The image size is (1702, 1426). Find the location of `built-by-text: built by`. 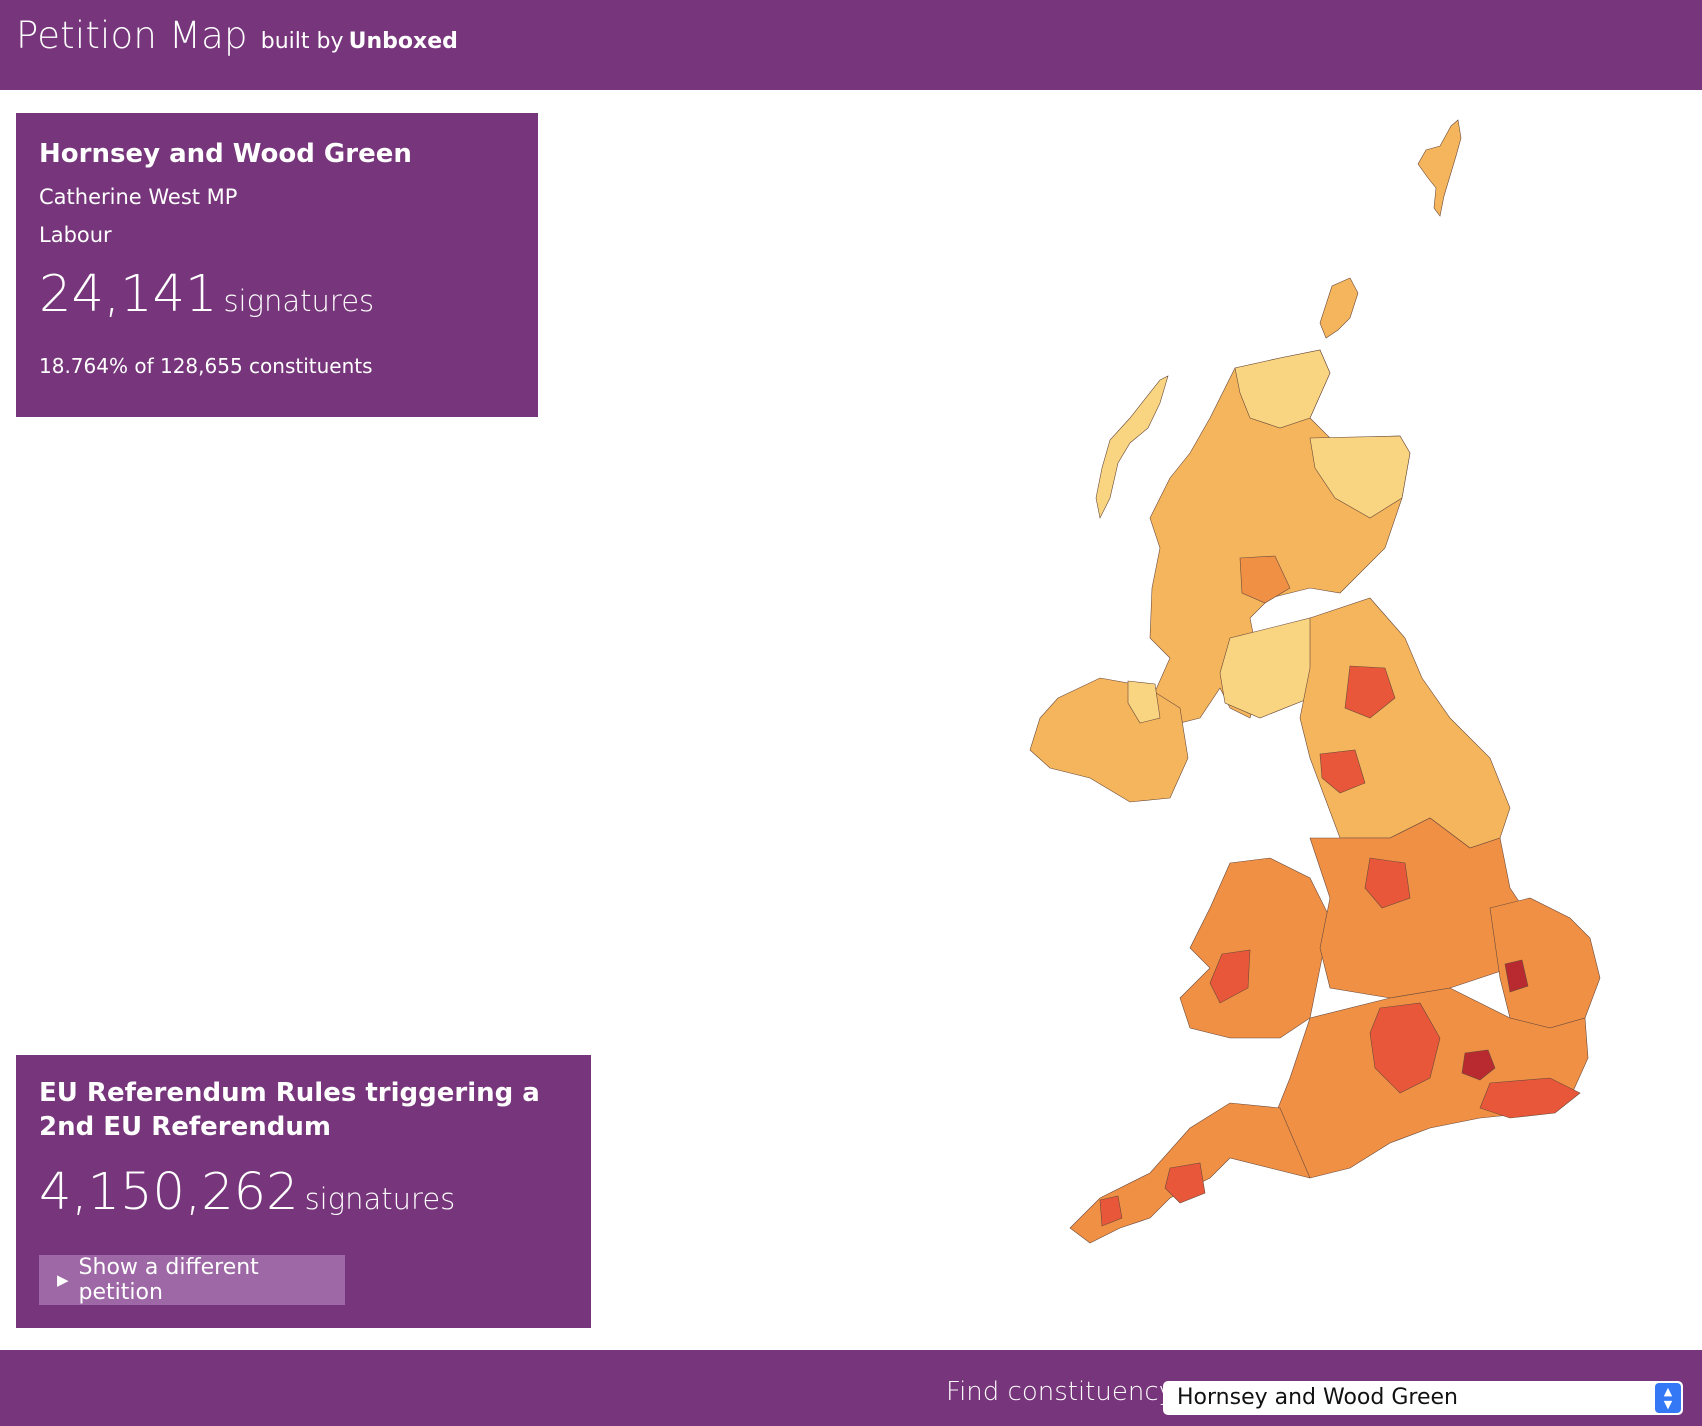

built-by-text: built by is located at coordinates (302, 41).